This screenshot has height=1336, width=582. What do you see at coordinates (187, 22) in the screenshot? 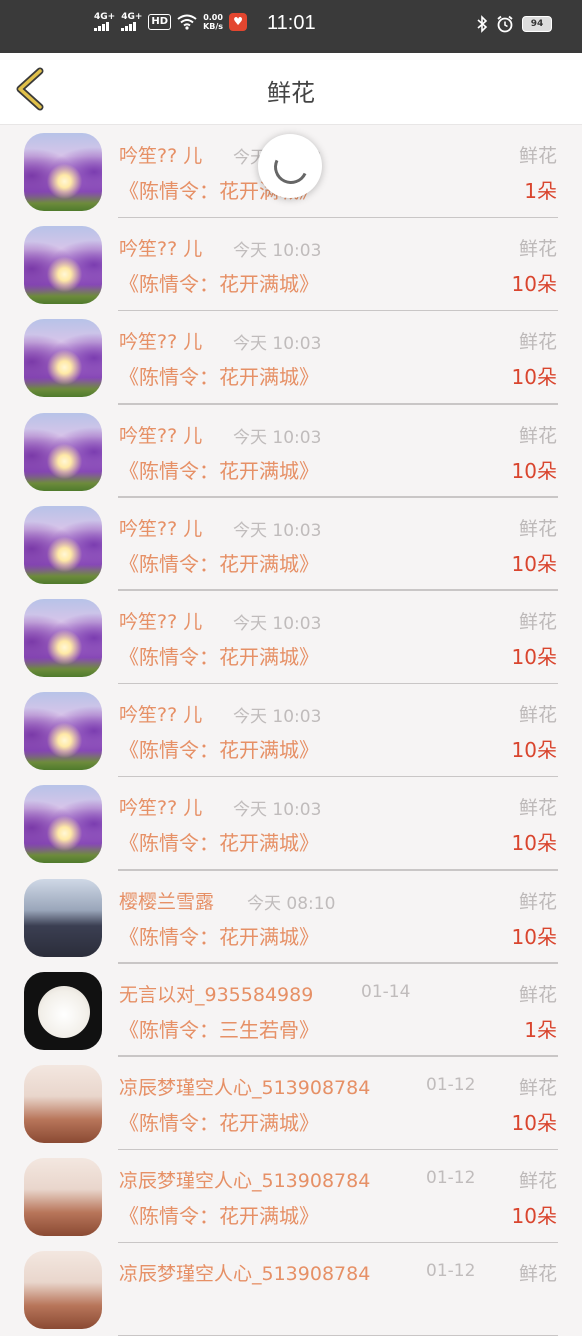
I see `wifi-icon` at bounding box center [187, 22].